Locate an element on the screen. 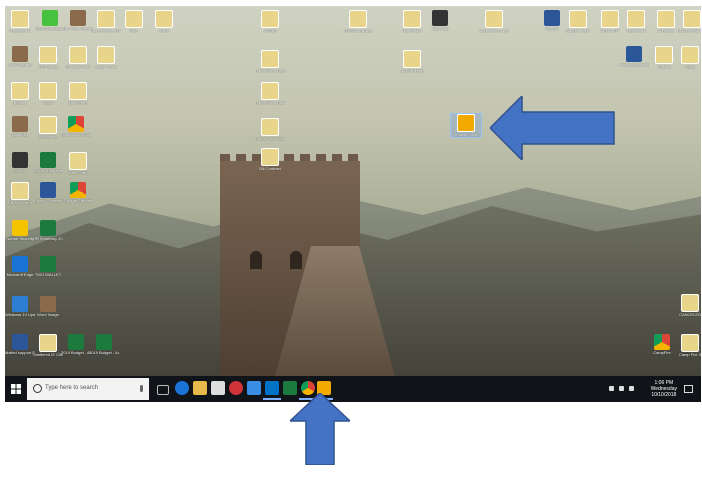 This screenshot has height=493, width=702. wallpaper-arch is located at coordinates (296, 260).